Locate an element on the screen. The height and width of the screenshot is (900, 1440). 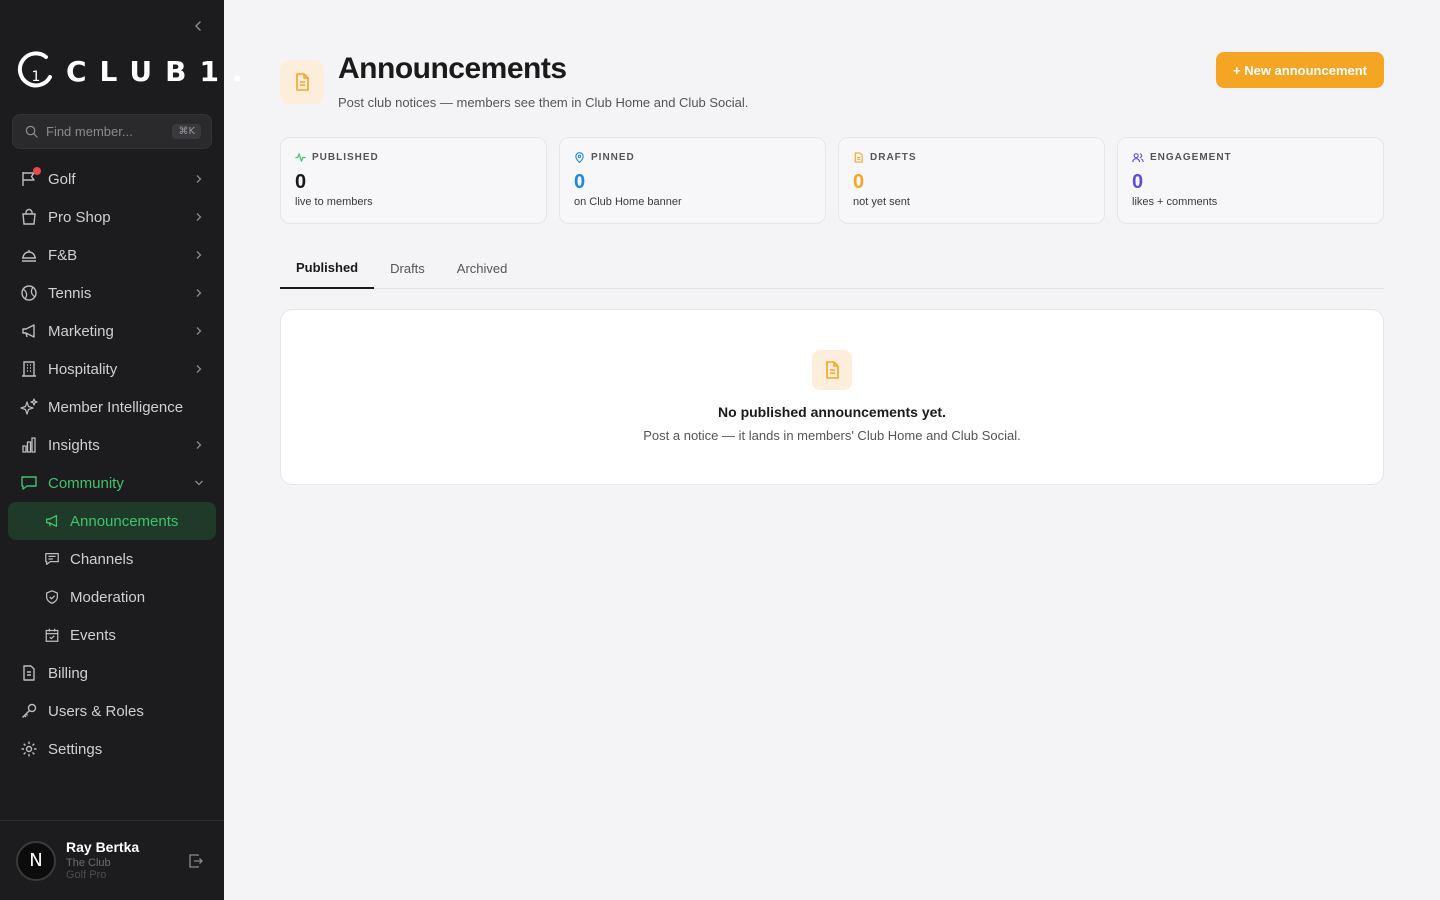
sidebar-item-label: Community is located at coordinates (86, 483).